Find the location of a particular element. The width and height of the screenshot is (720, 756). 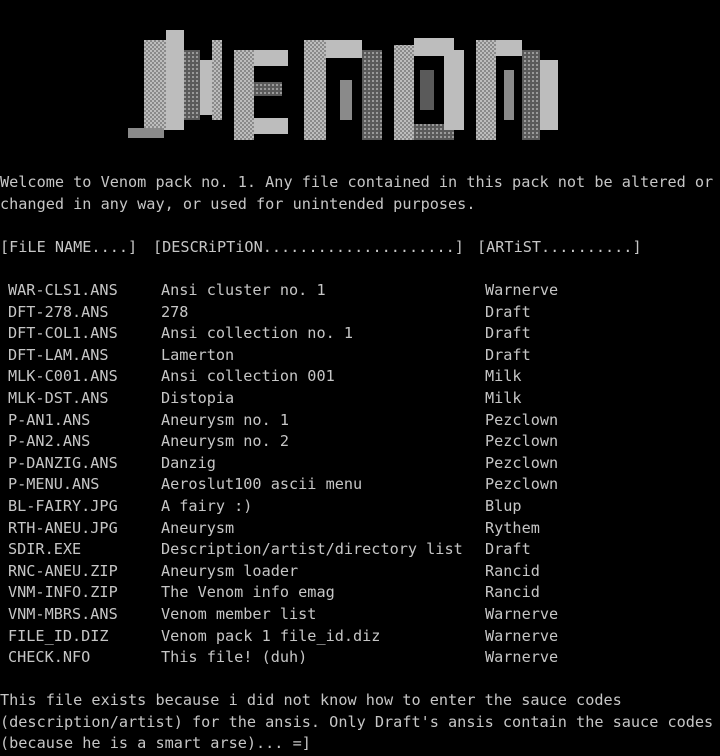

file-name: BL-FAIRY.JPG is located at coordinates (63, 506).